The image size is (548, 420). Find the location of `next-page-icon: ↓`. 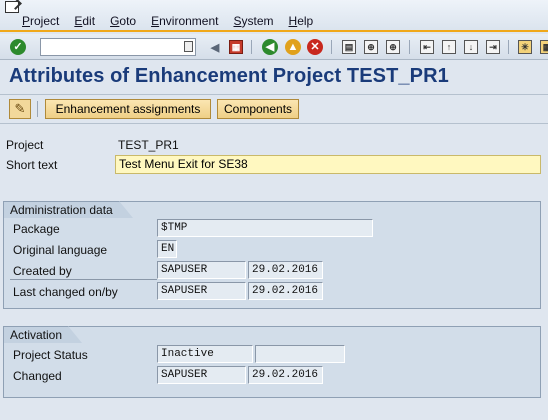

next-page-icon: ↓ is located at coordinates (471, 47).